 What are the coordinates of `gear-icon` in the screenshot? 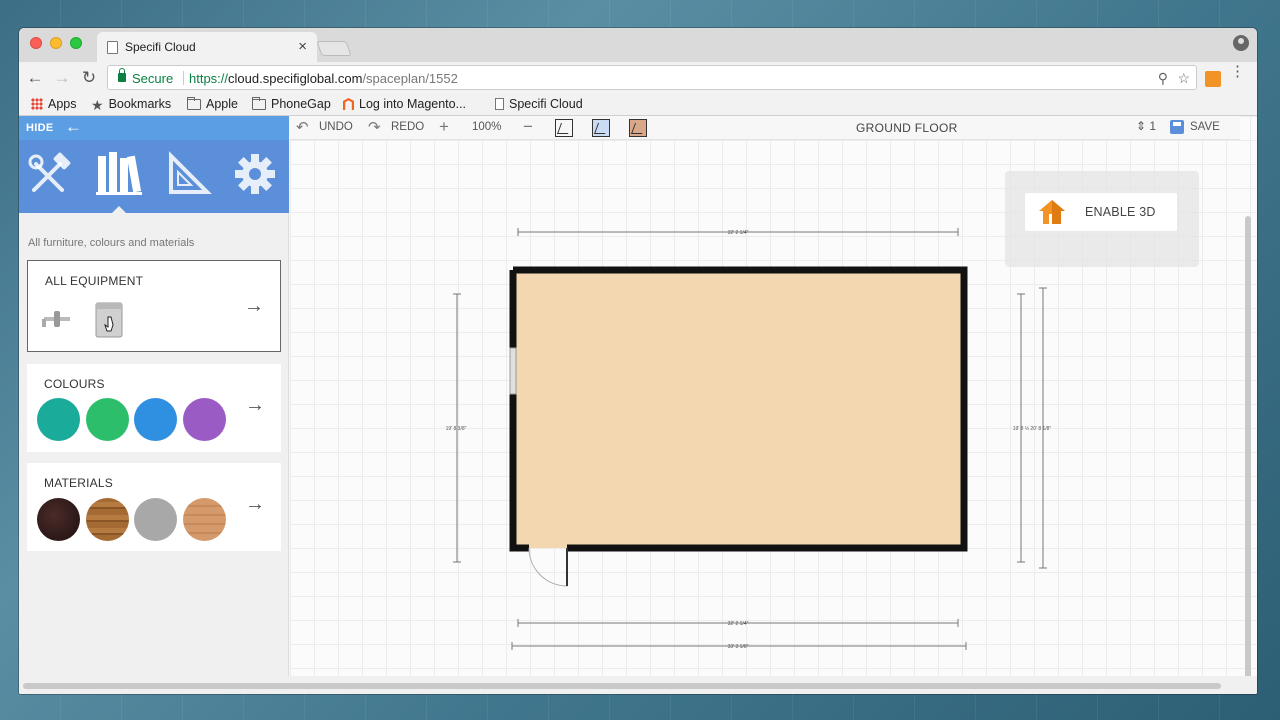 It's located at (255, 174).